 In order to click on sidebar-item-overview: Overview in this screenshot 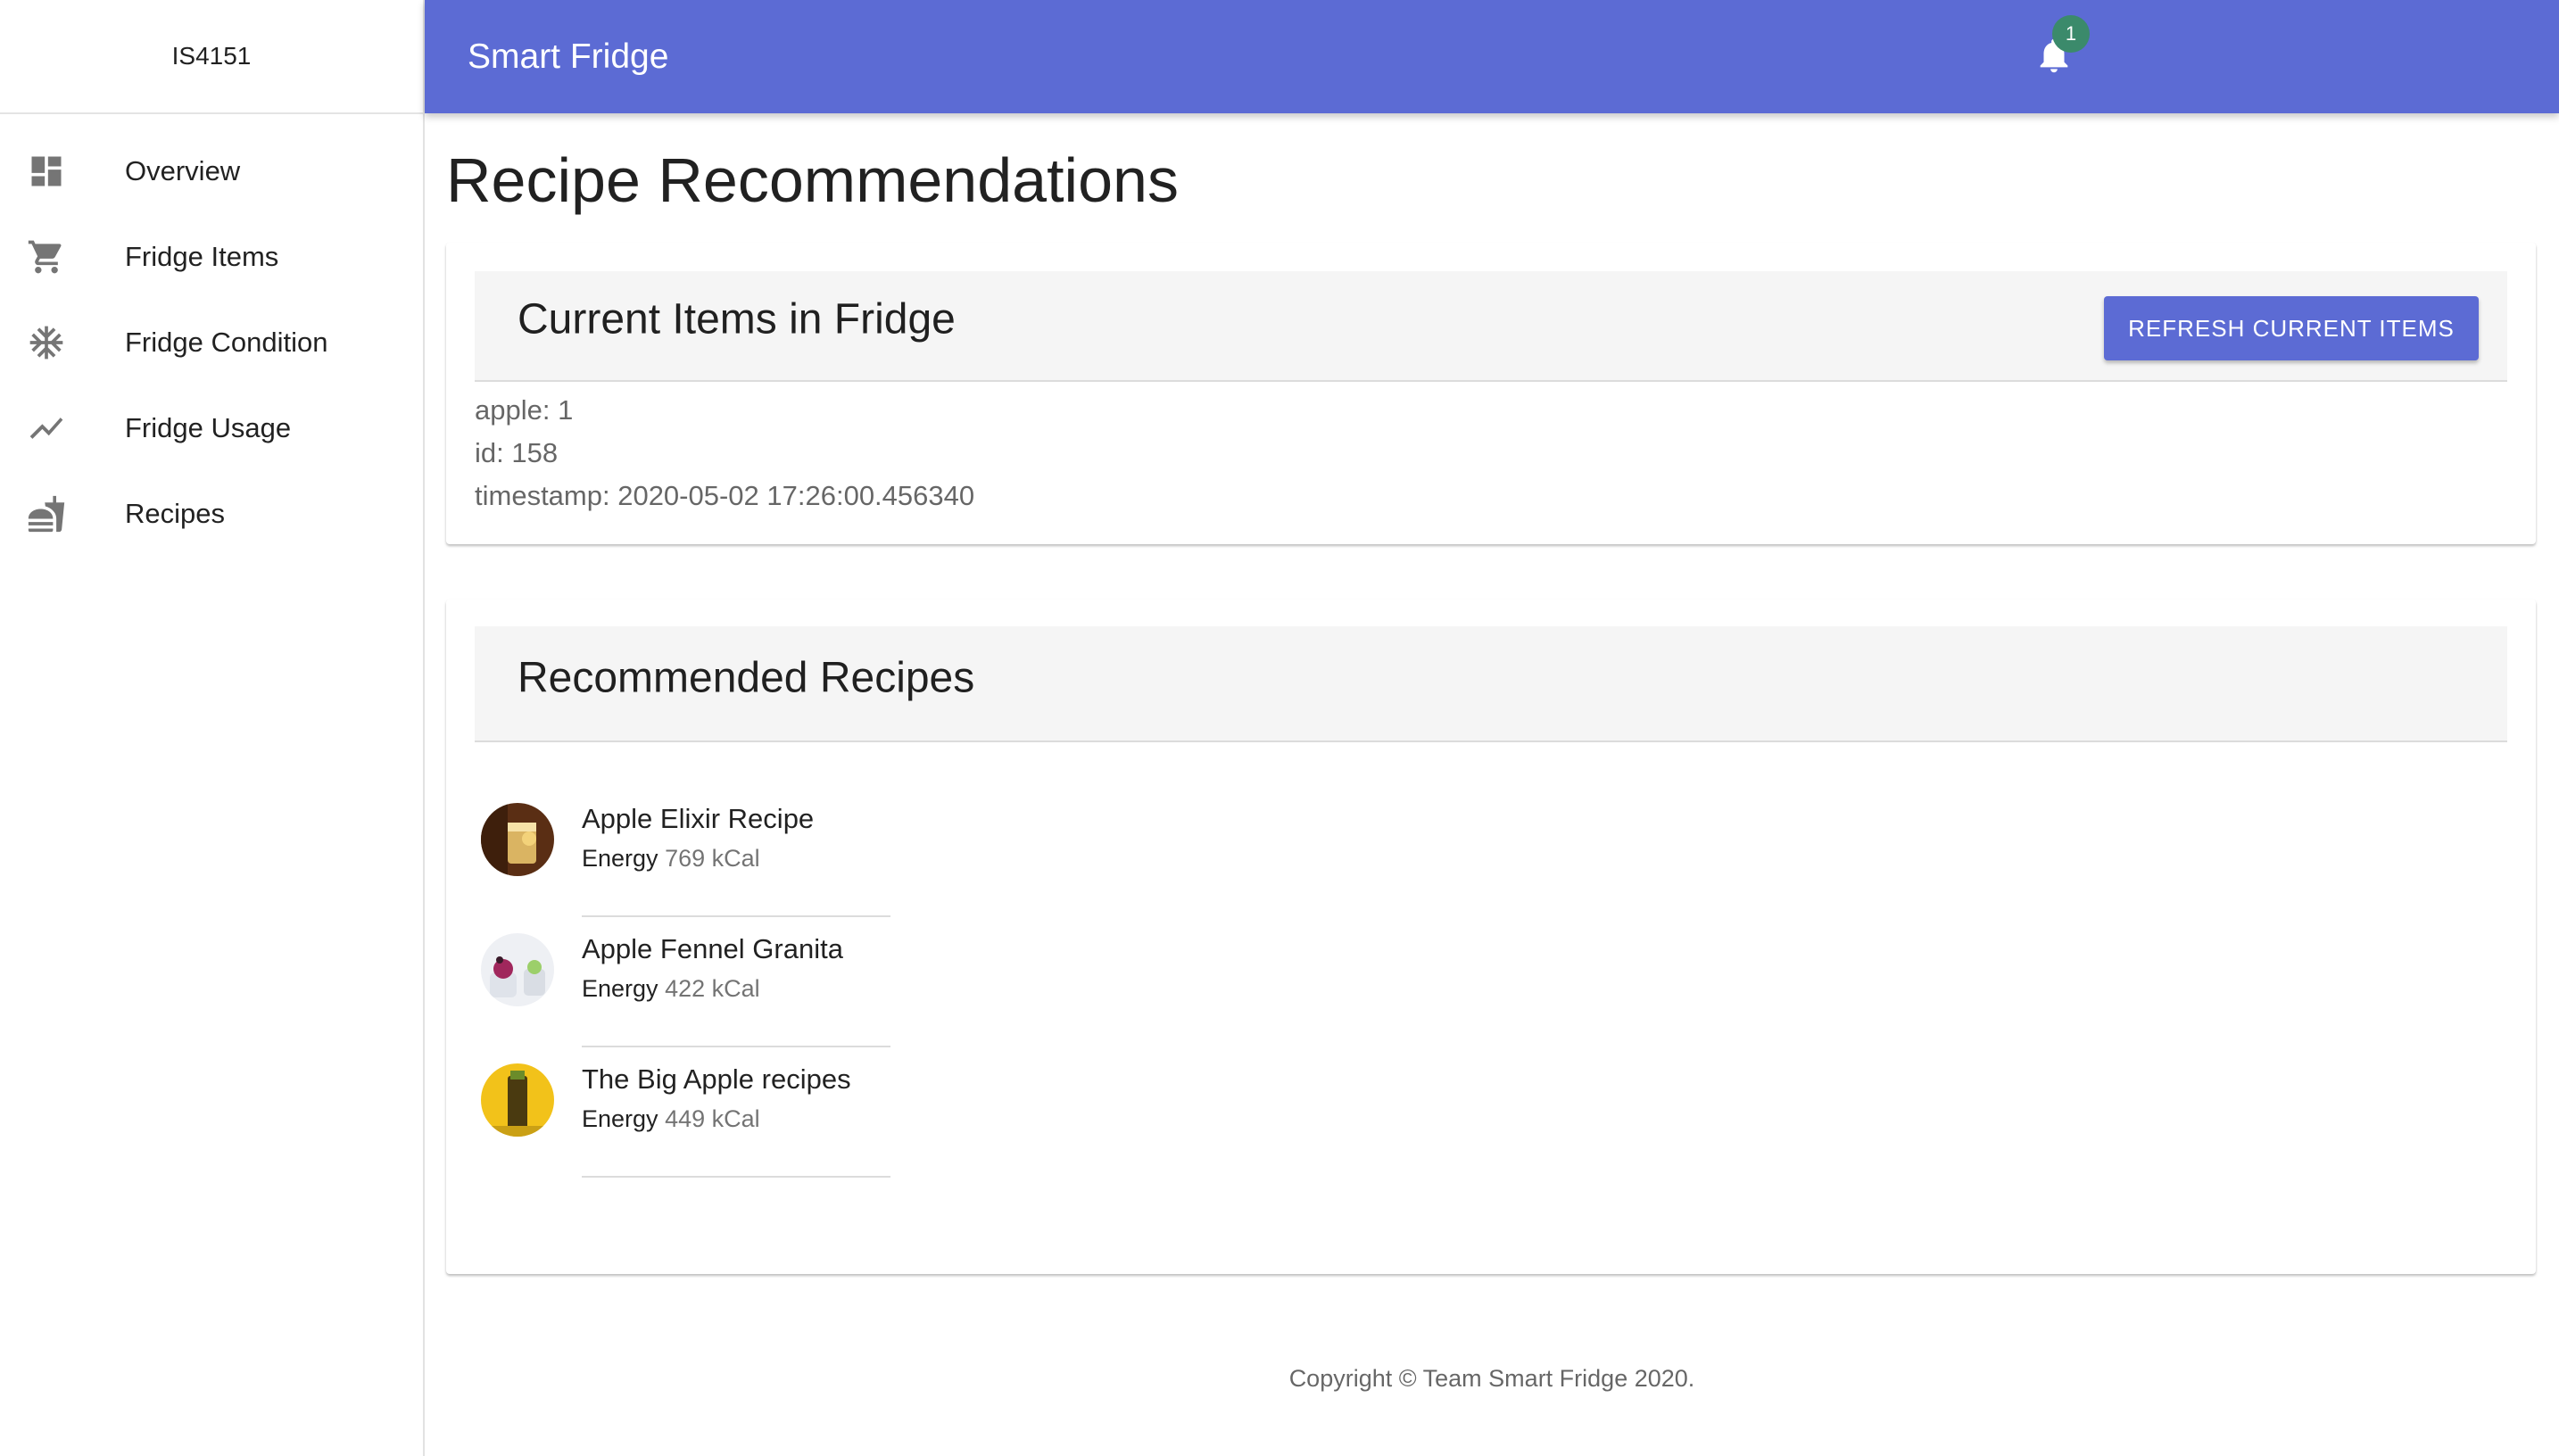, I will do `click(211, 171)`.